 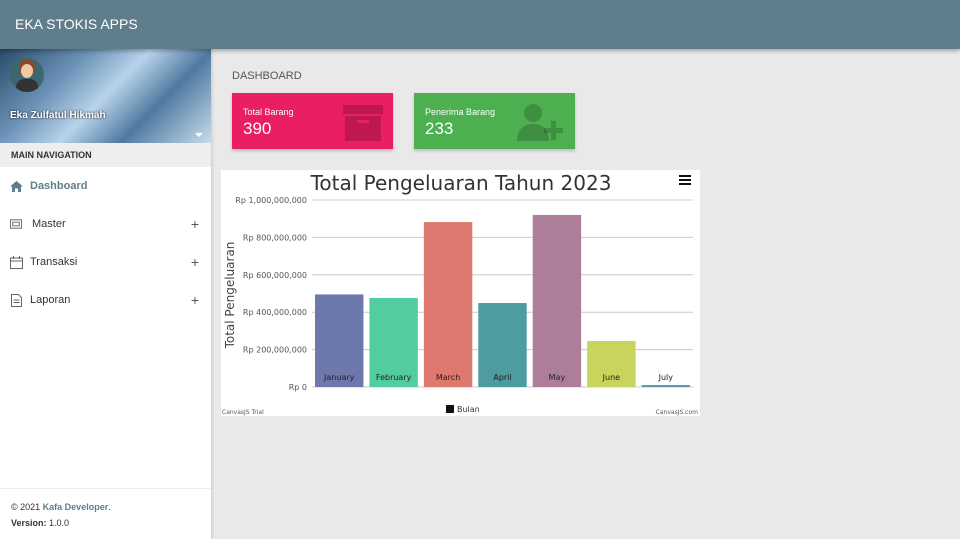 What do you see at coordinates (540, 122) in the screenshot?
I see `user-add-icon` at bounding box center [540, 122].